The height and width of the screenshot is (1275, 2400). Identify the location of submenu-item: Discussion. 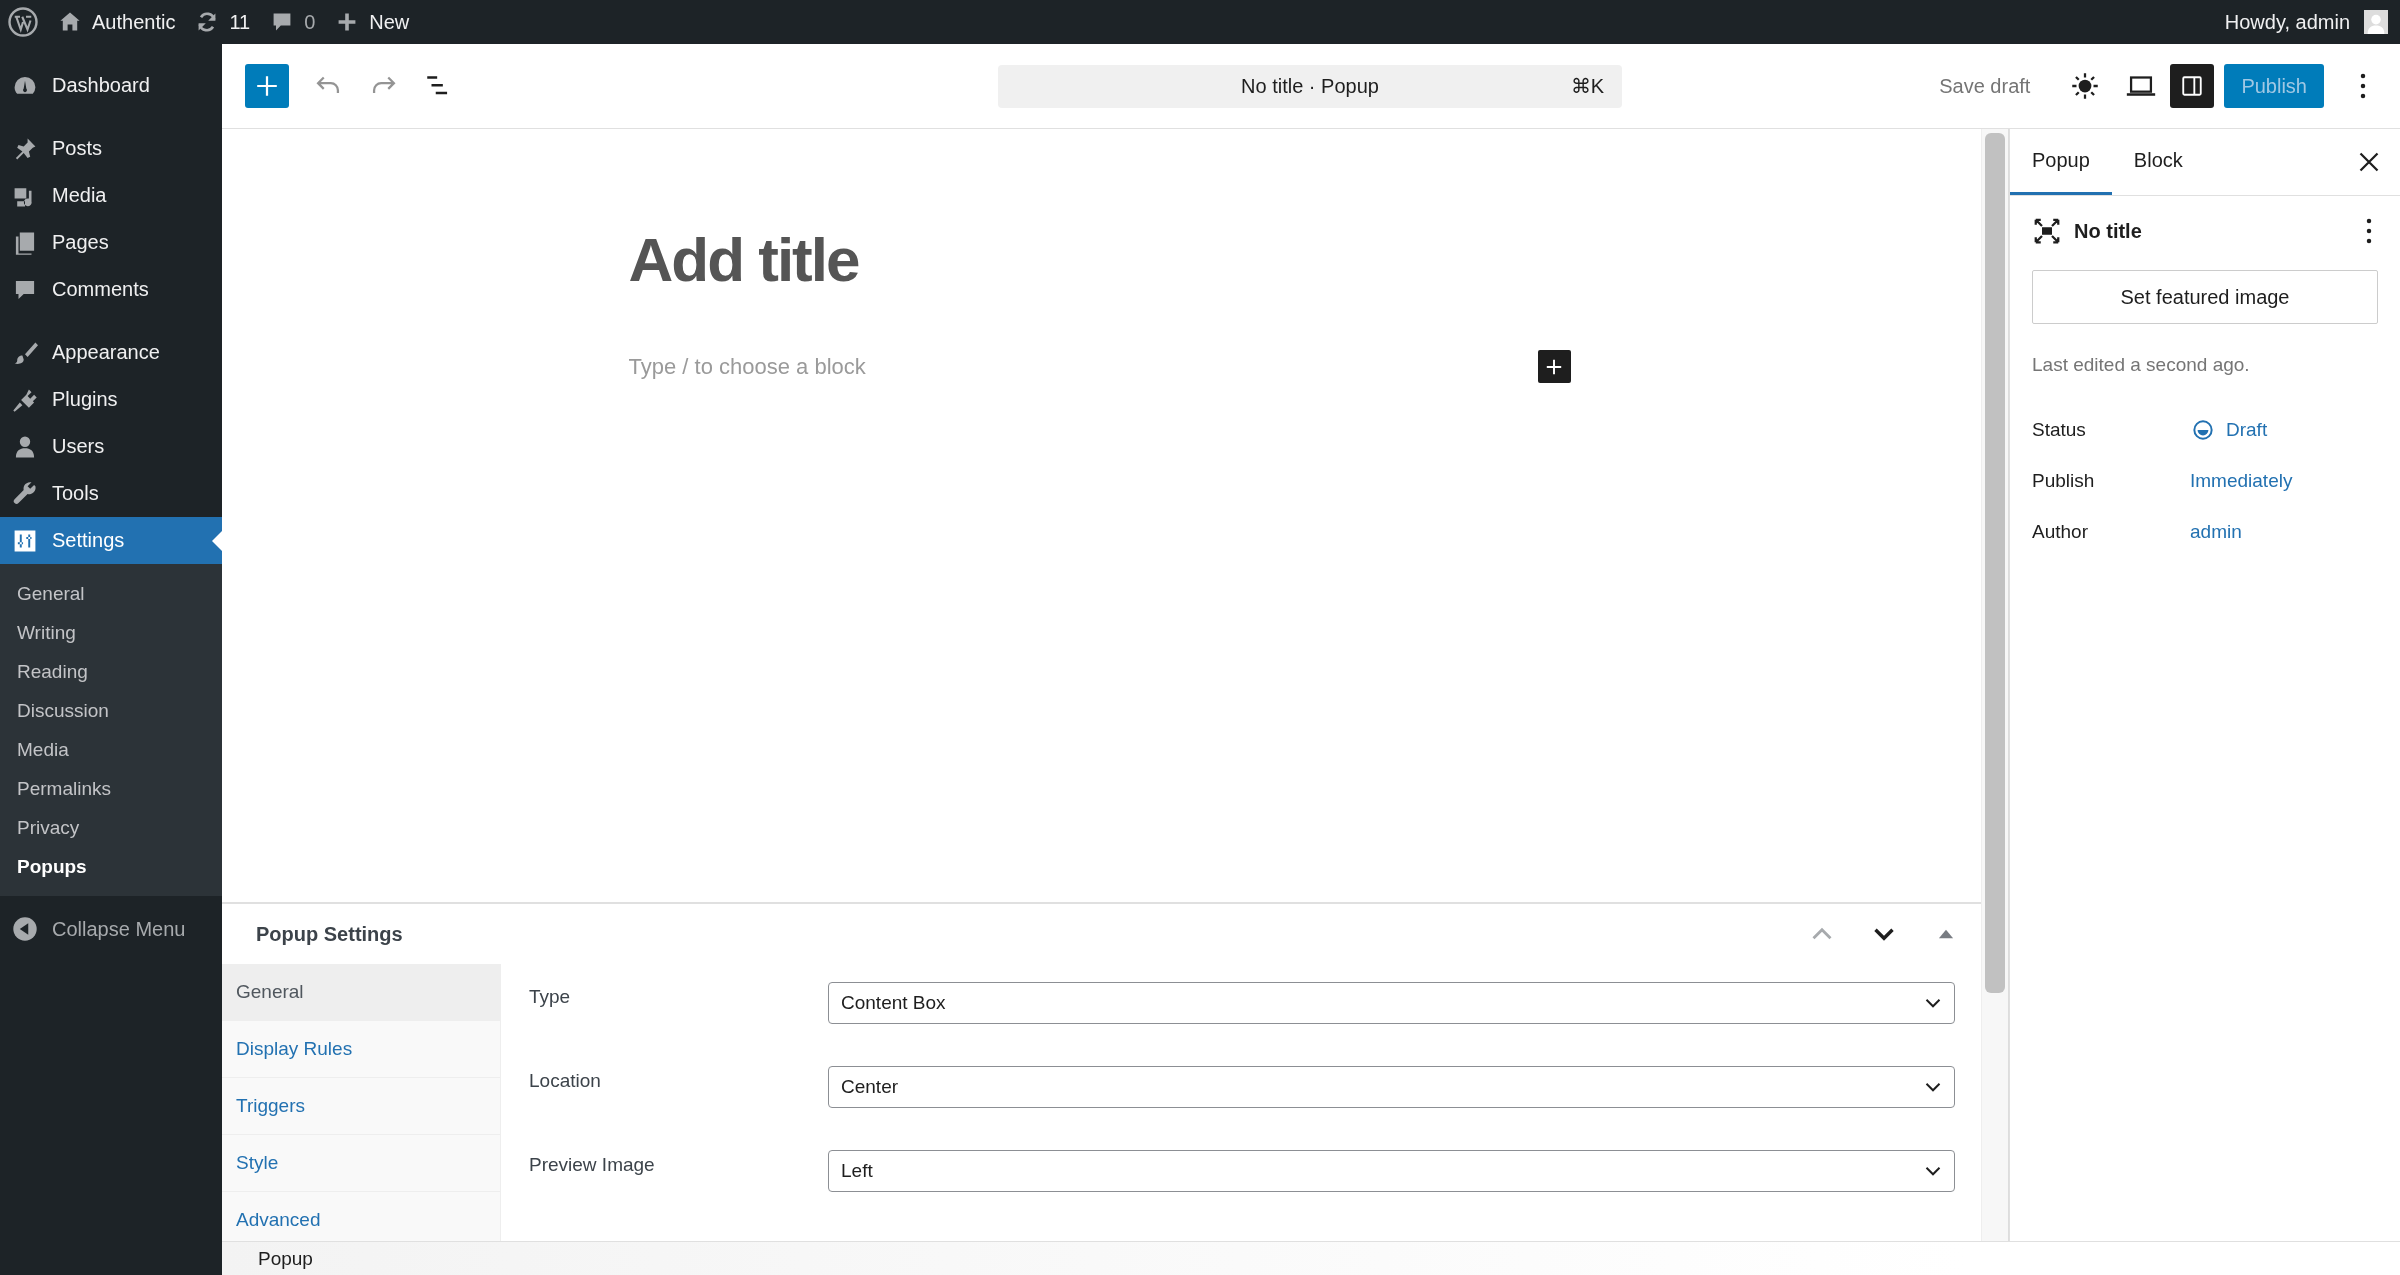
(111, 710).